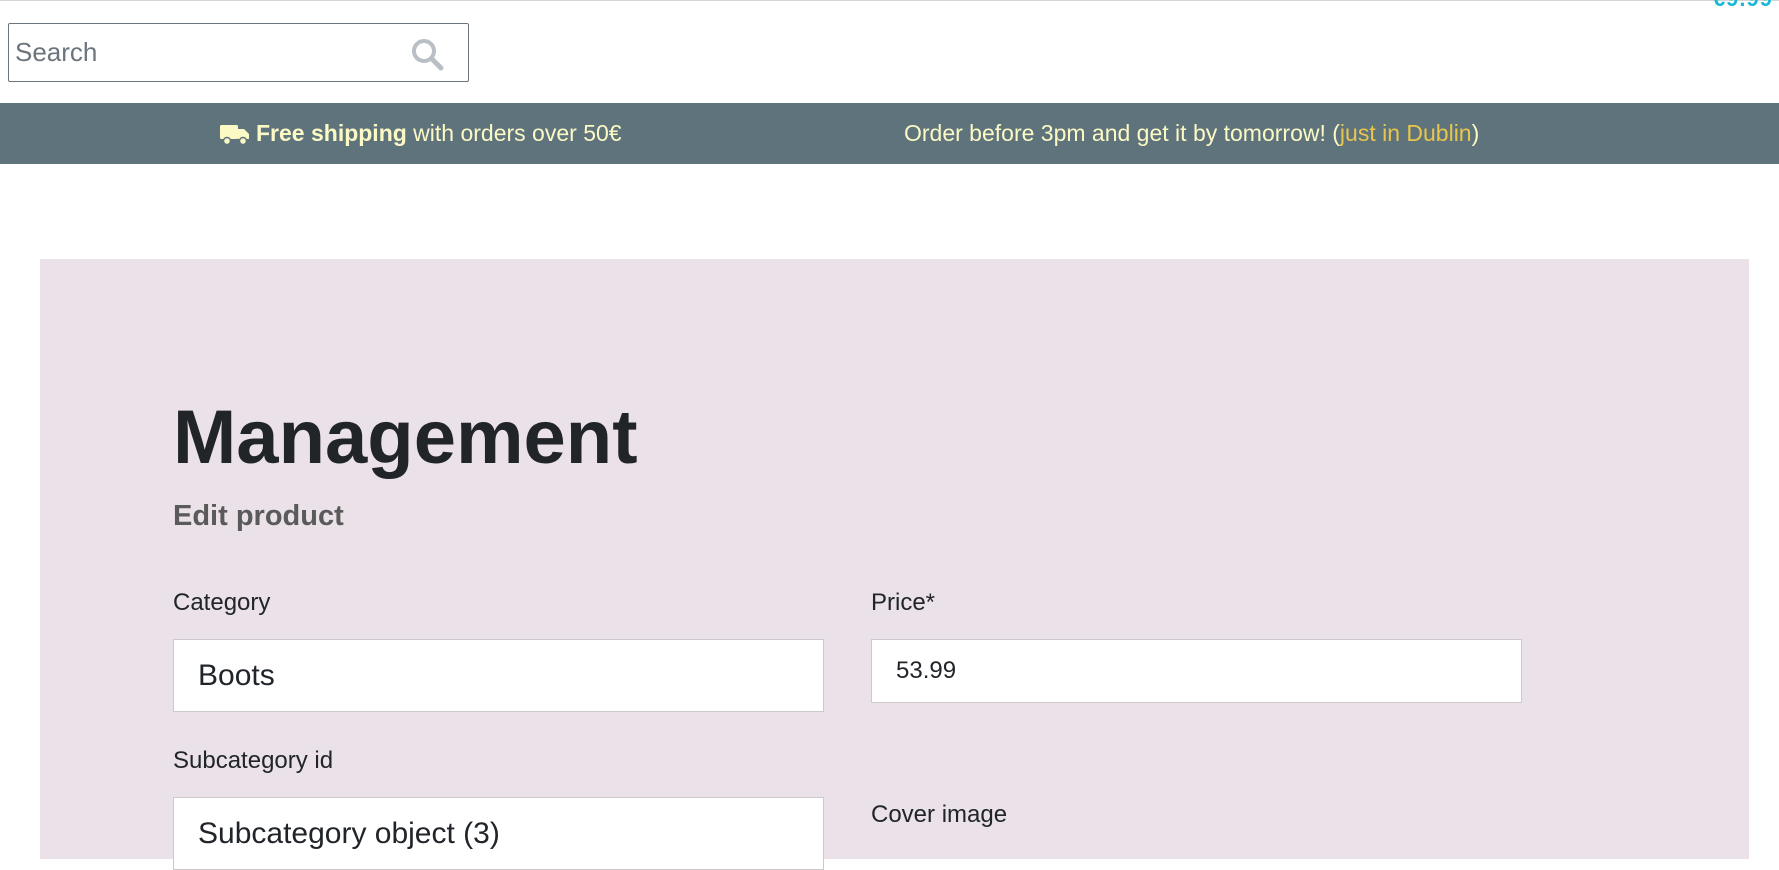 Image resolution: width=1779 pixels, height=870 pixels. Describe the element at coordinates (1743, 6) in the screenshot. I see `cart-total: €9.99` at that location.